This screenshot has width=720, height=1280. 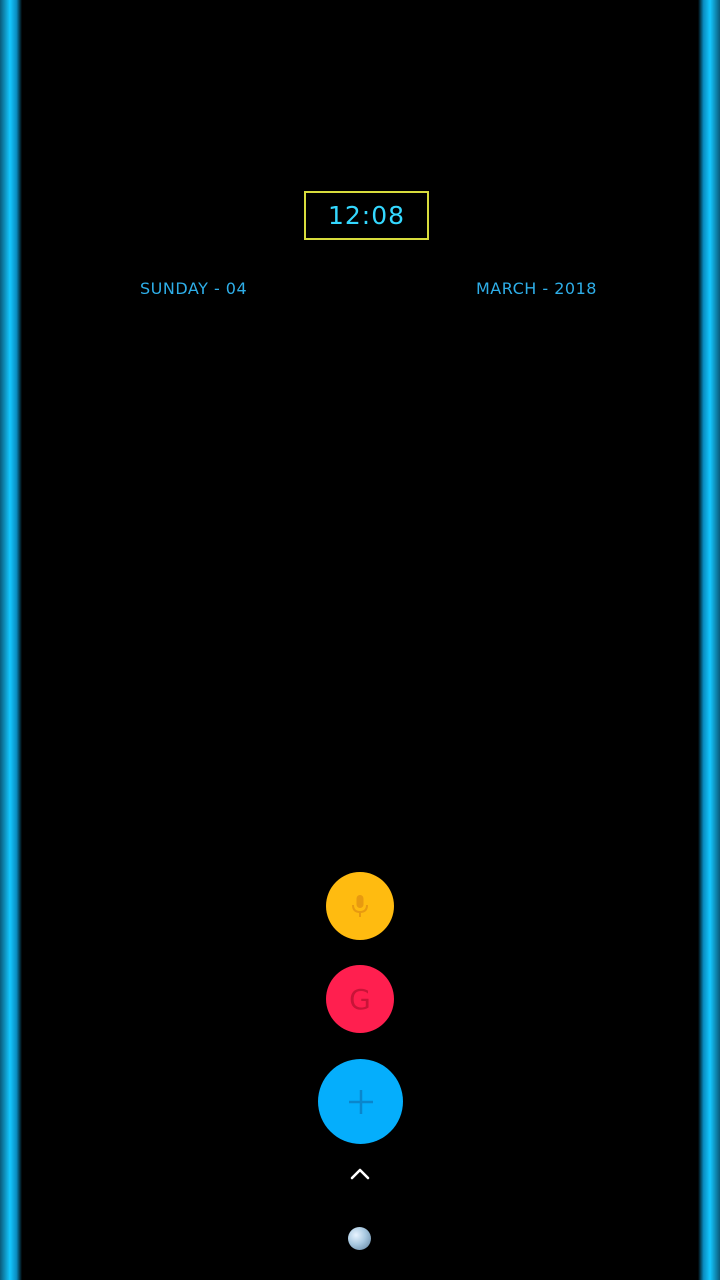 I want to click on left-edge-glow, so click(x=11, y=640).